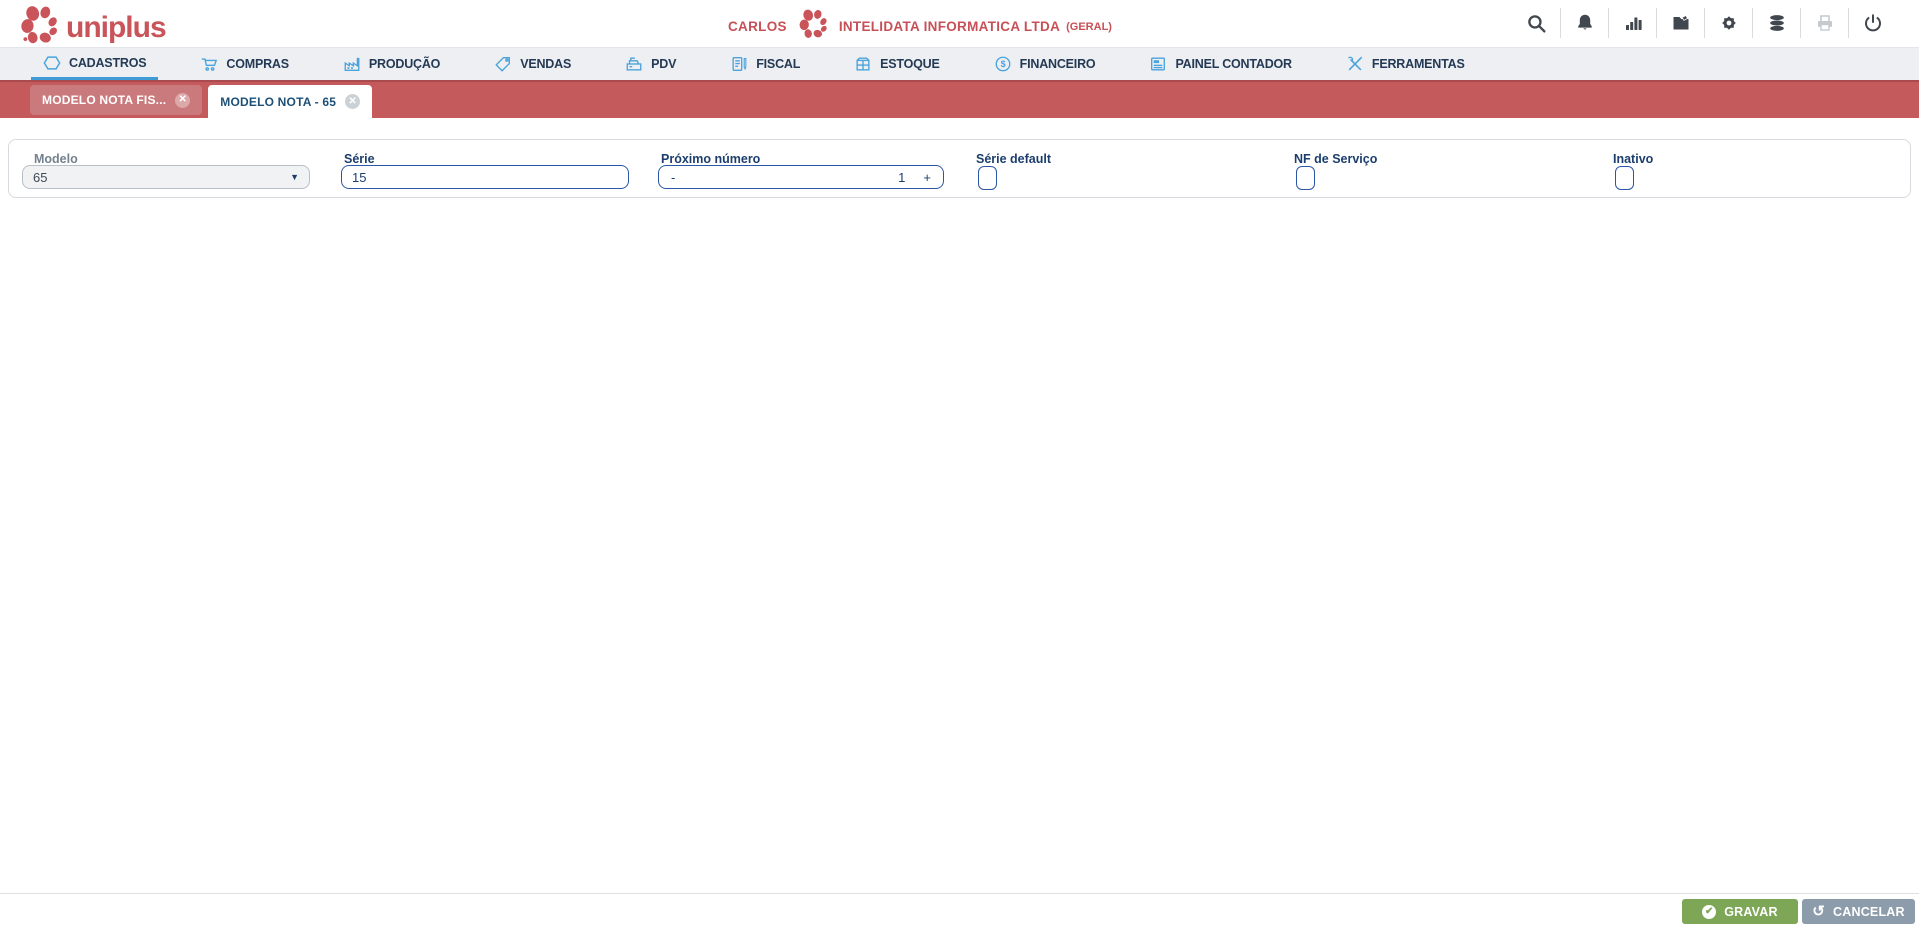 Image resolution: width=1919 pixels, height=929 pixels. I want to click on menu-item-estoque: ESTOQUE, so click(897, 64).